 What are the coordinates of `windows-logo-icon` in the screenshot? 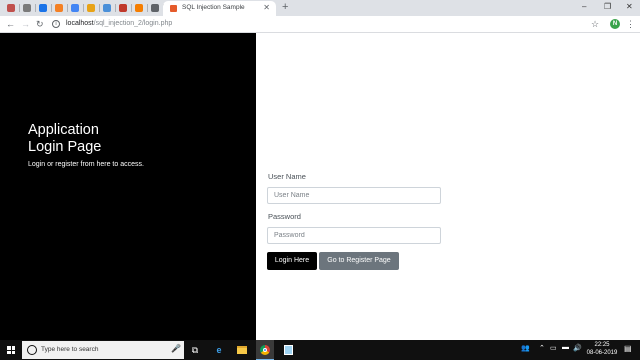 It's located at (11, 350).